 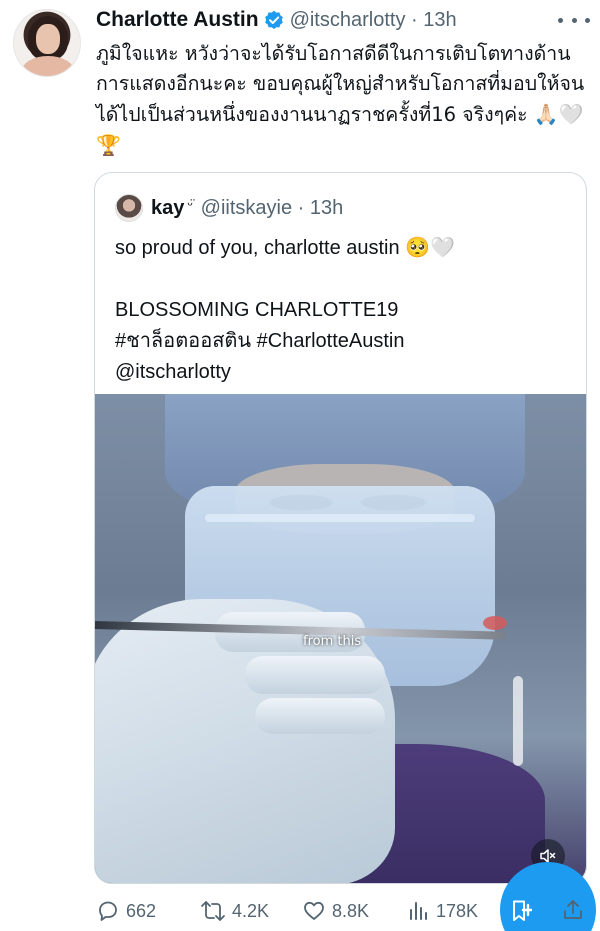 What do you see at coordinates (495, 623) in the screenshot?
I see `video-scalpel-tip` at bounding box center [495, 623].